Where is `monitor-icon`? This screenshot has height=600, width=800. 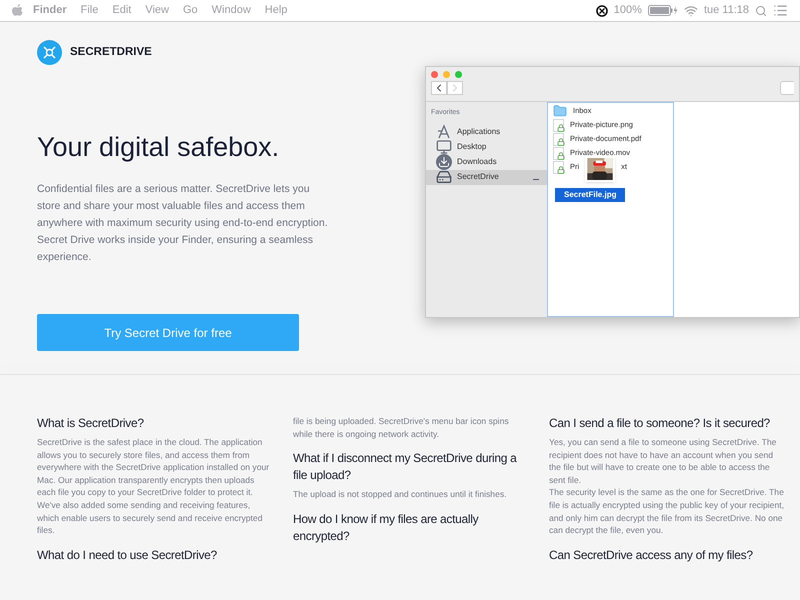 monitor-icon is located at coordinates (444, 147).